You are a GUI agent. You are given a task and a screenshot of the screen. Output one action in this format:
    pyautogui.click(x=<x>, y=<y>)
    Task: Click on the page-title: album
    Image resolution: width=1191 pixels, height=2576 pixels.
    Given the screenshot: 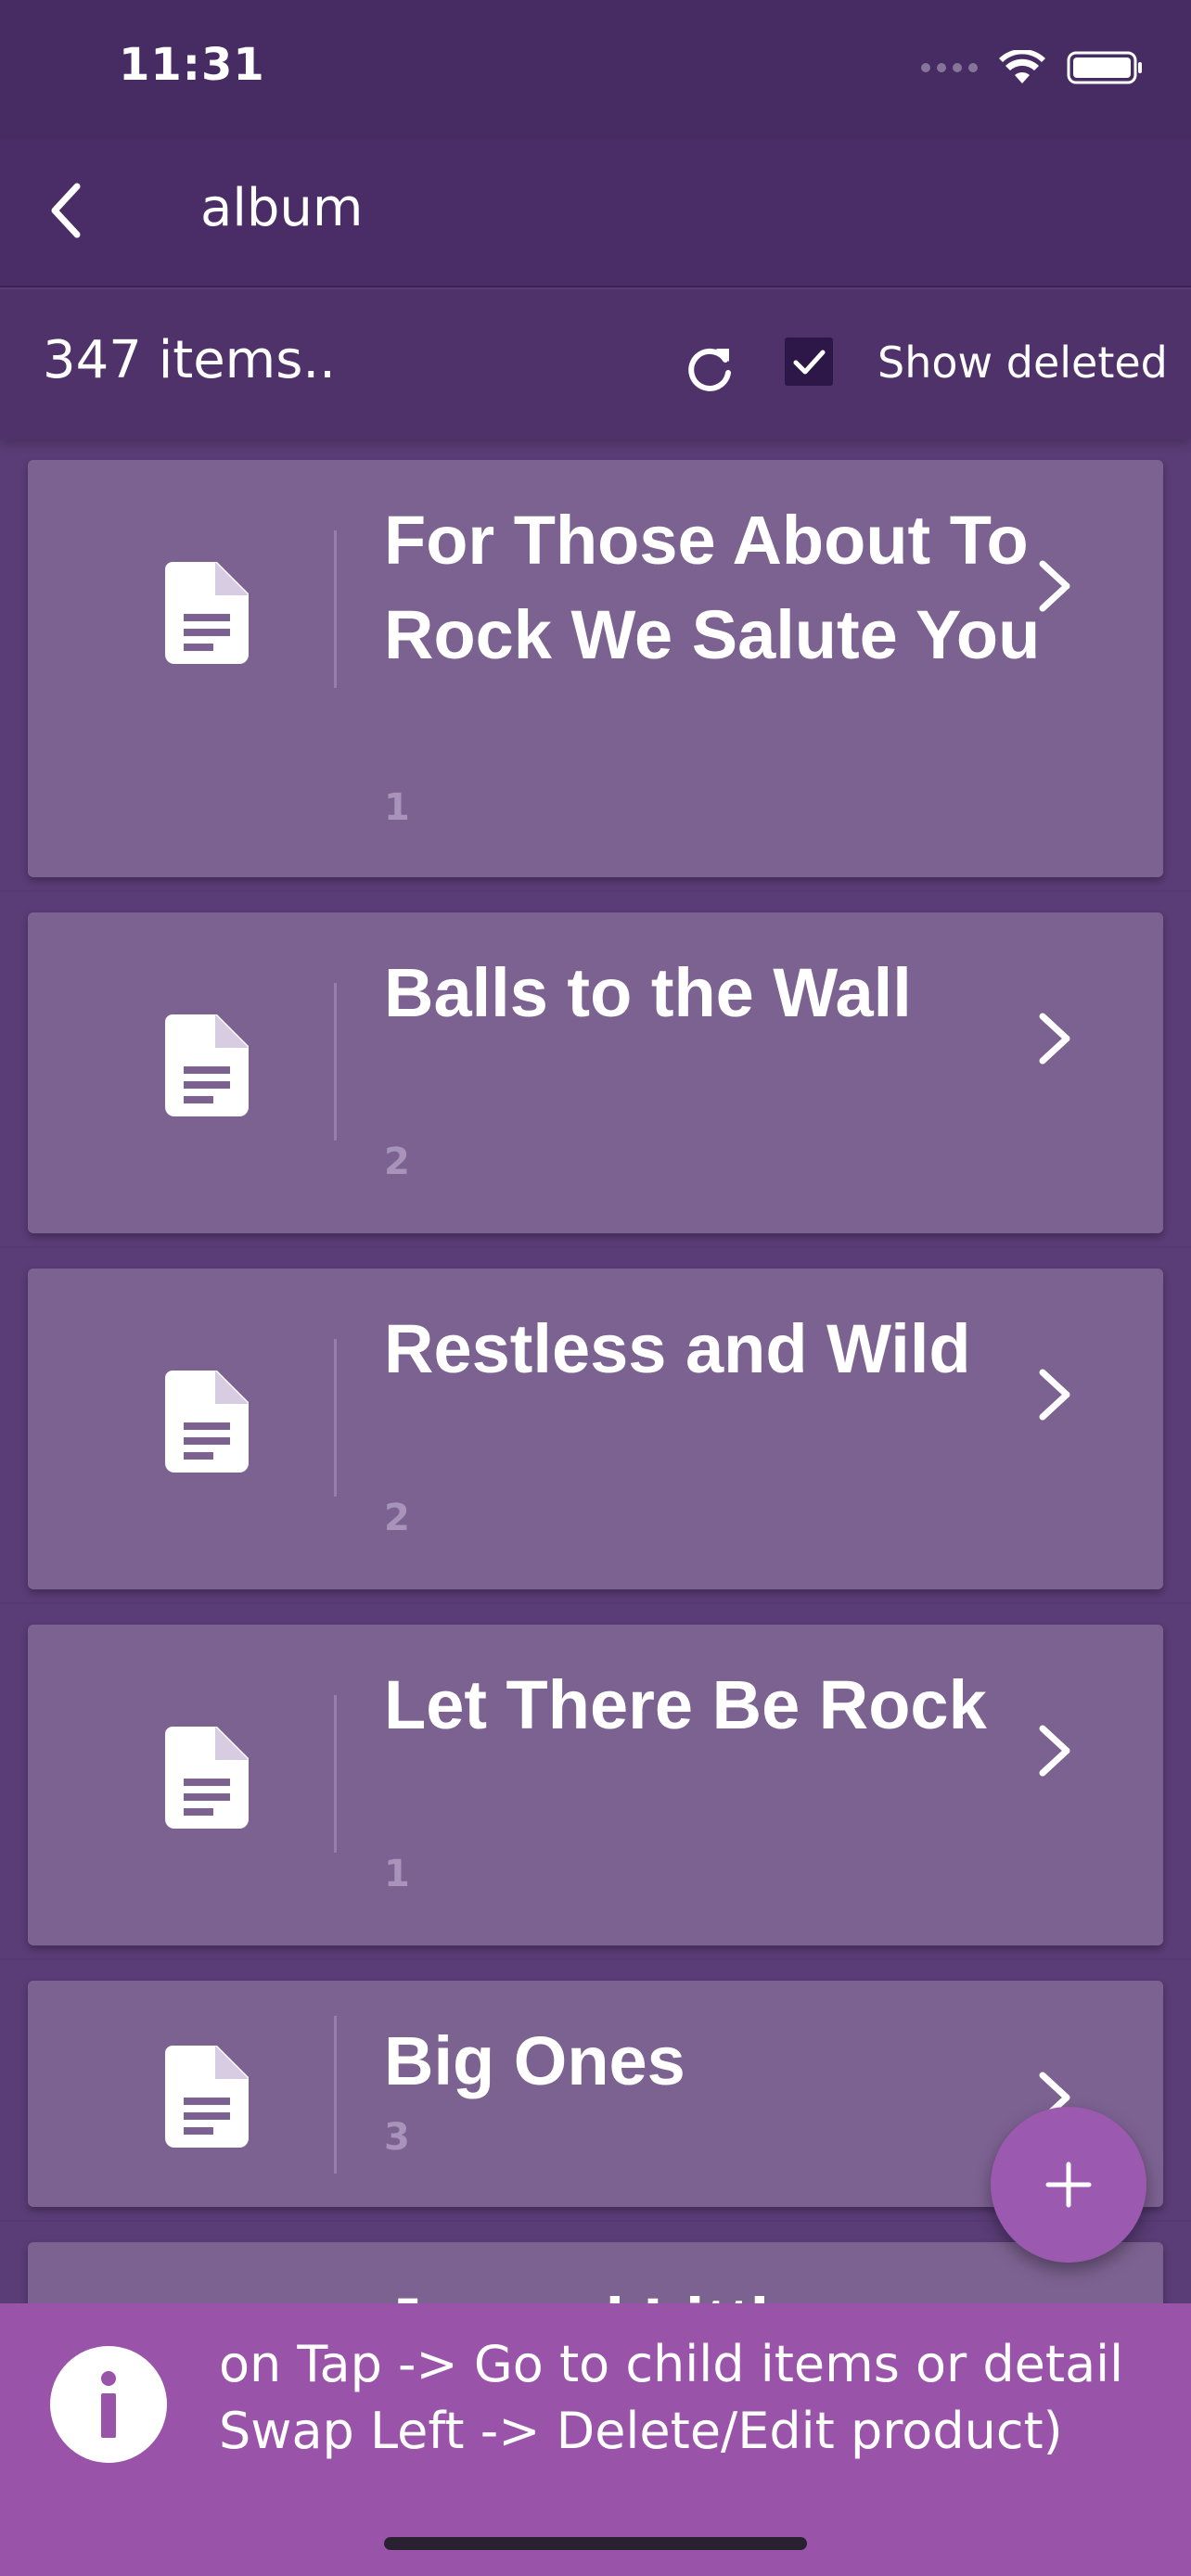 What is the action you would take?
    pyautogui.click(x=282, y=208)
    